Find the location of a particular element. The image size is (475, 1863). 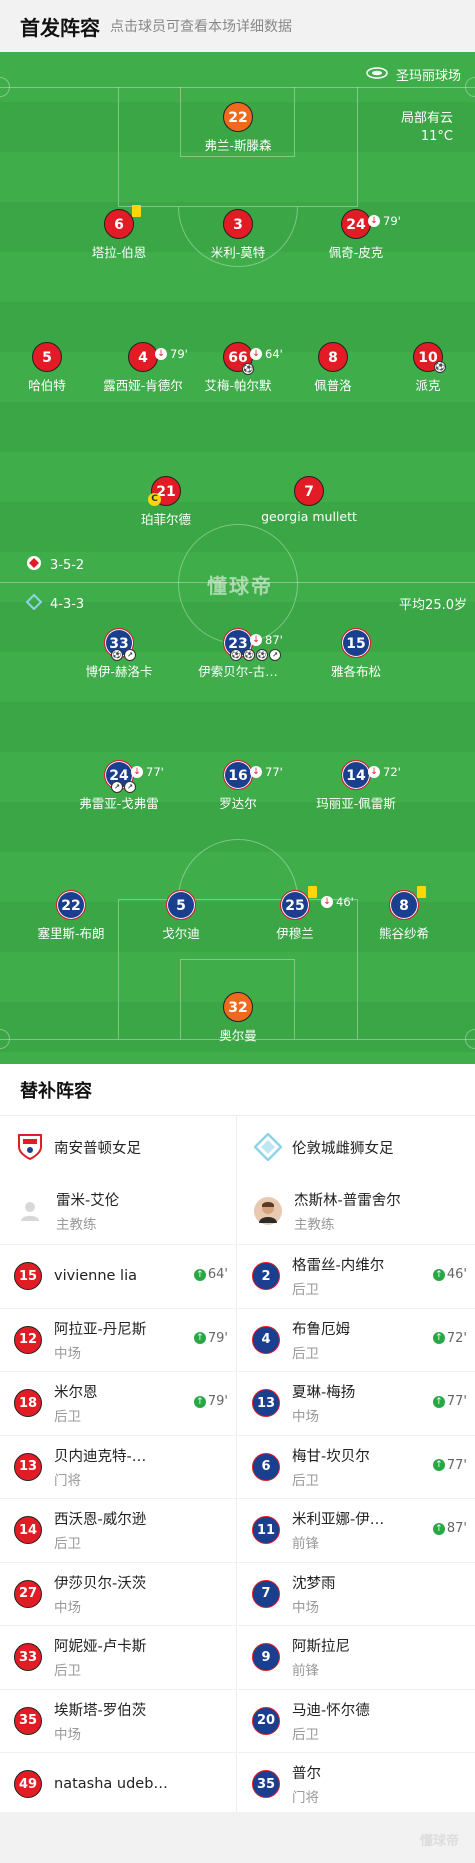

home-player: 21 C 珀菲尔德 is located at coordinates (166, 502).